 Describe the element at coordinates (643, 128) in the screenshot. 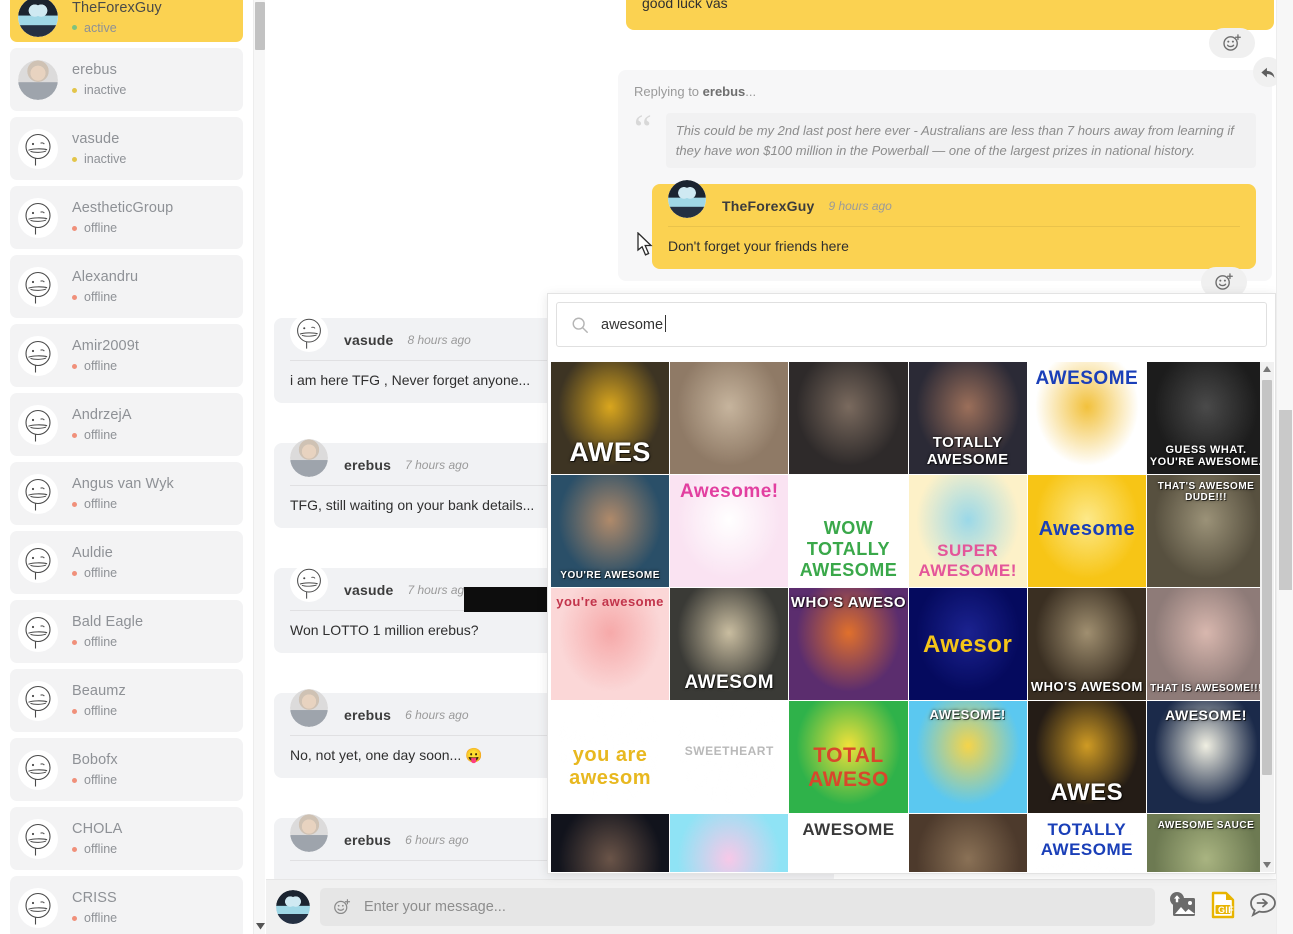

I see `quote-mark-icon: “` at that location.